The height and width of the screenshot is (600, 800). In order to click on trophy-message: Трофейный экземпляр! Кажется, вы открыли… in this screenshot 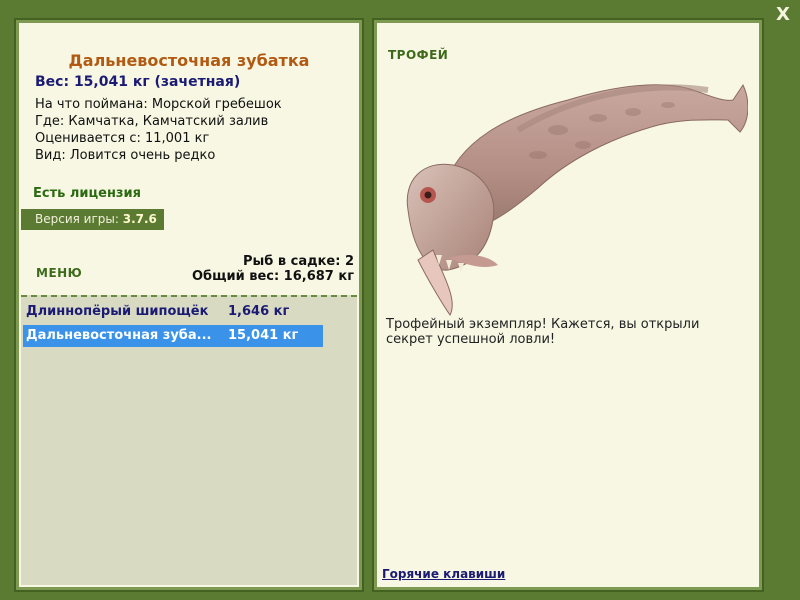, I will do `click(543, 332)`.